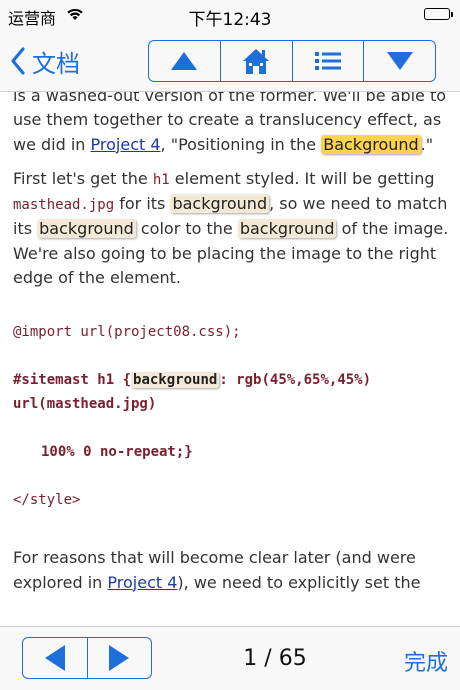 This screenshot has width=460, height=690. I want to click on page-pager, so click(87, 658).